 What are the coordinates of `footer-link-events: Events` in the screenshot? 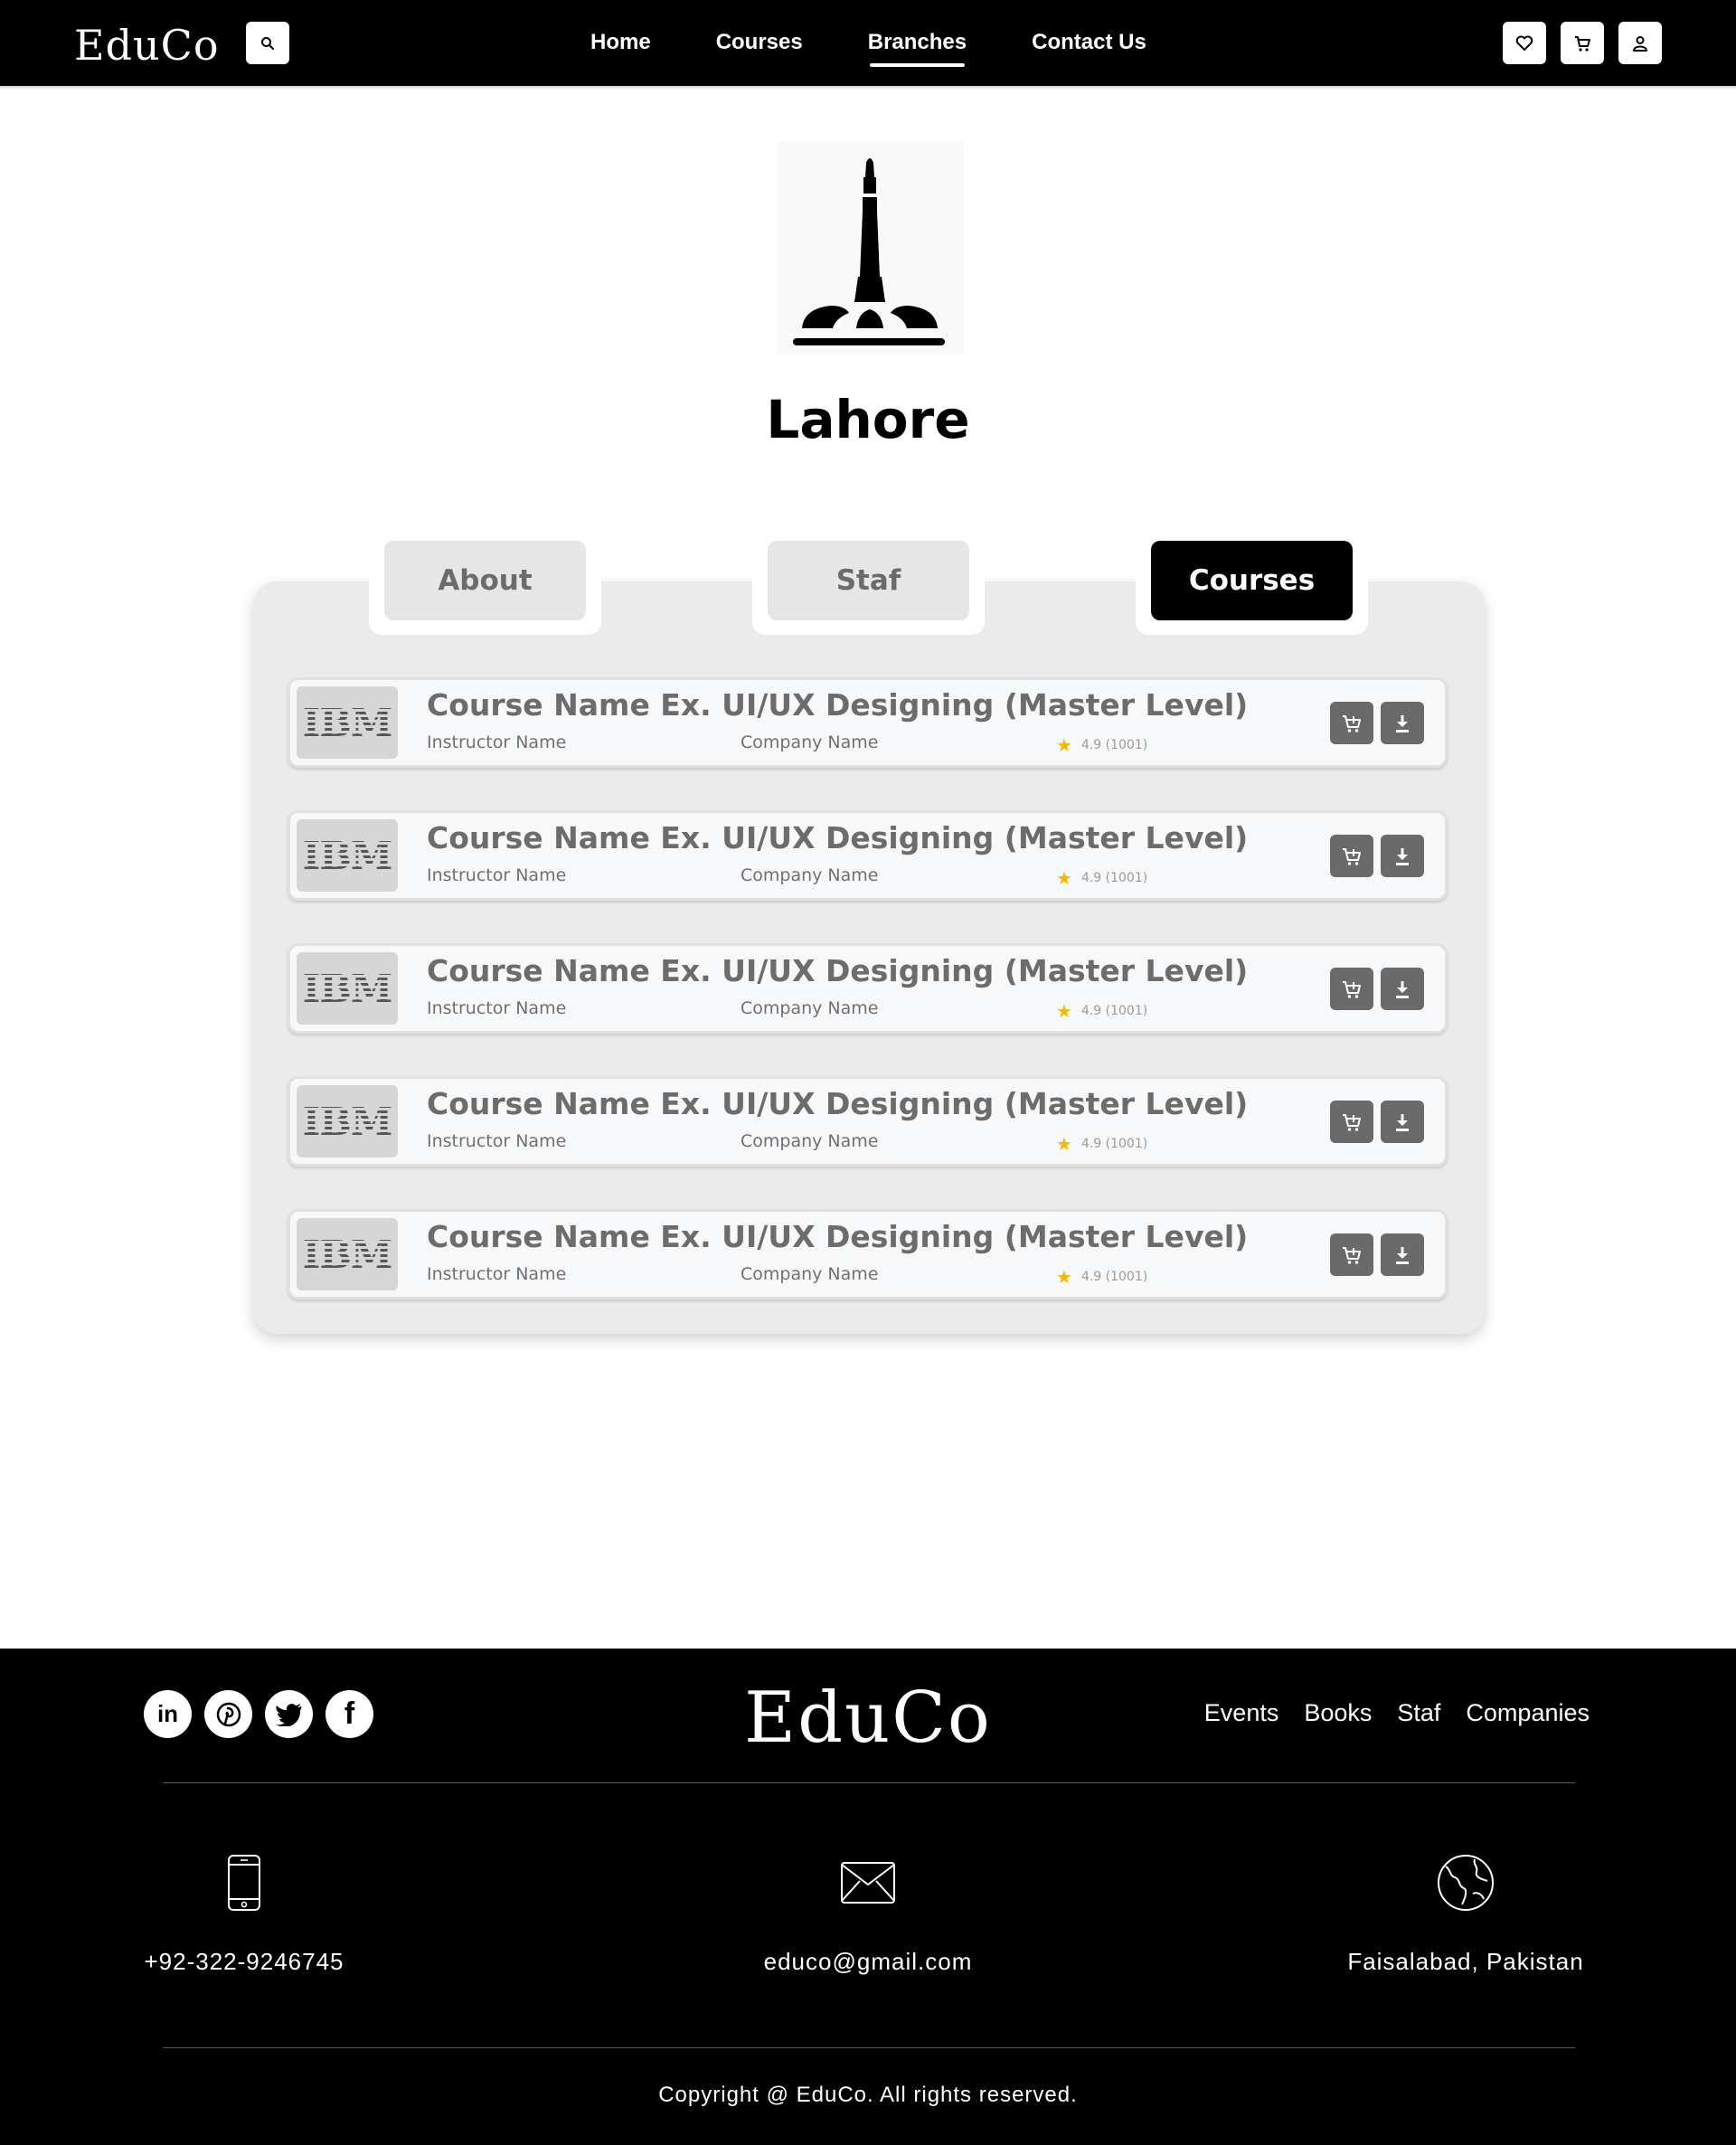 It's located at (1241, 1713).